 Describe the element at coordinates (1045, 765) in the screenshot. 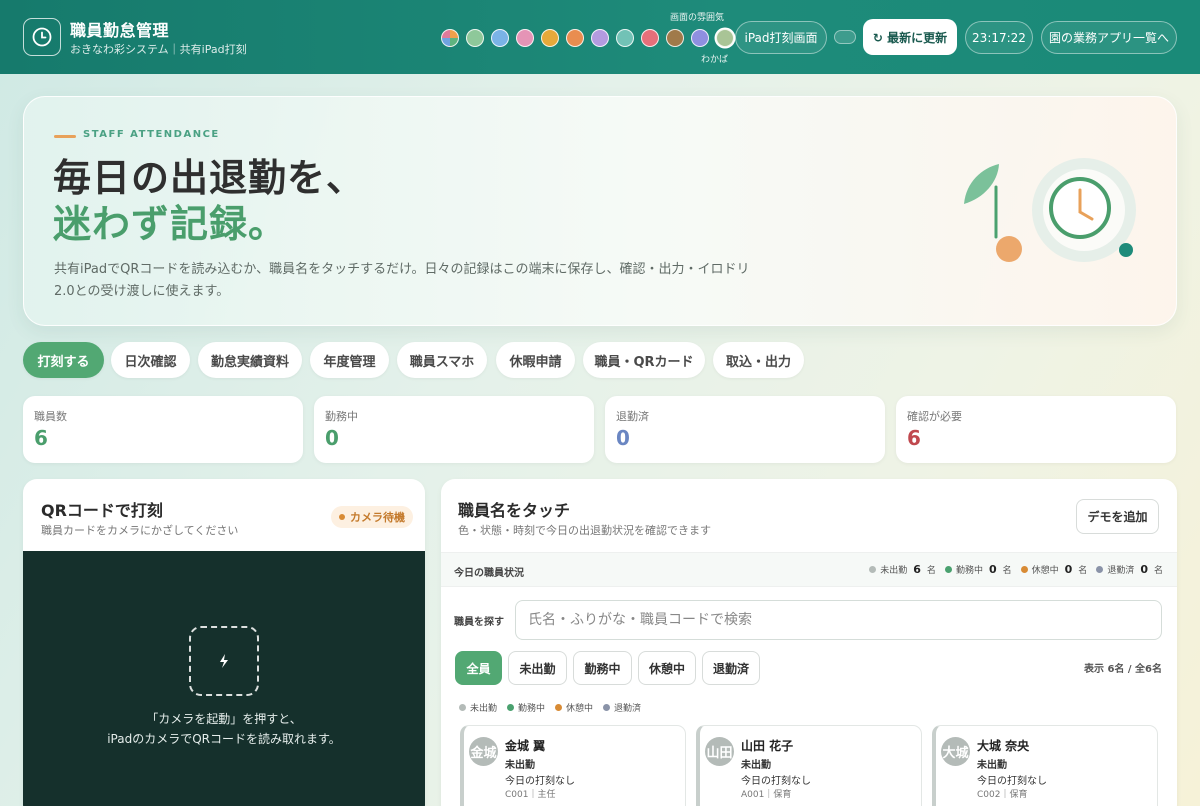

I see `staff-card: 大城 大城 奈央 未出勤 今日の打刻なし C002｜保育` at that location.